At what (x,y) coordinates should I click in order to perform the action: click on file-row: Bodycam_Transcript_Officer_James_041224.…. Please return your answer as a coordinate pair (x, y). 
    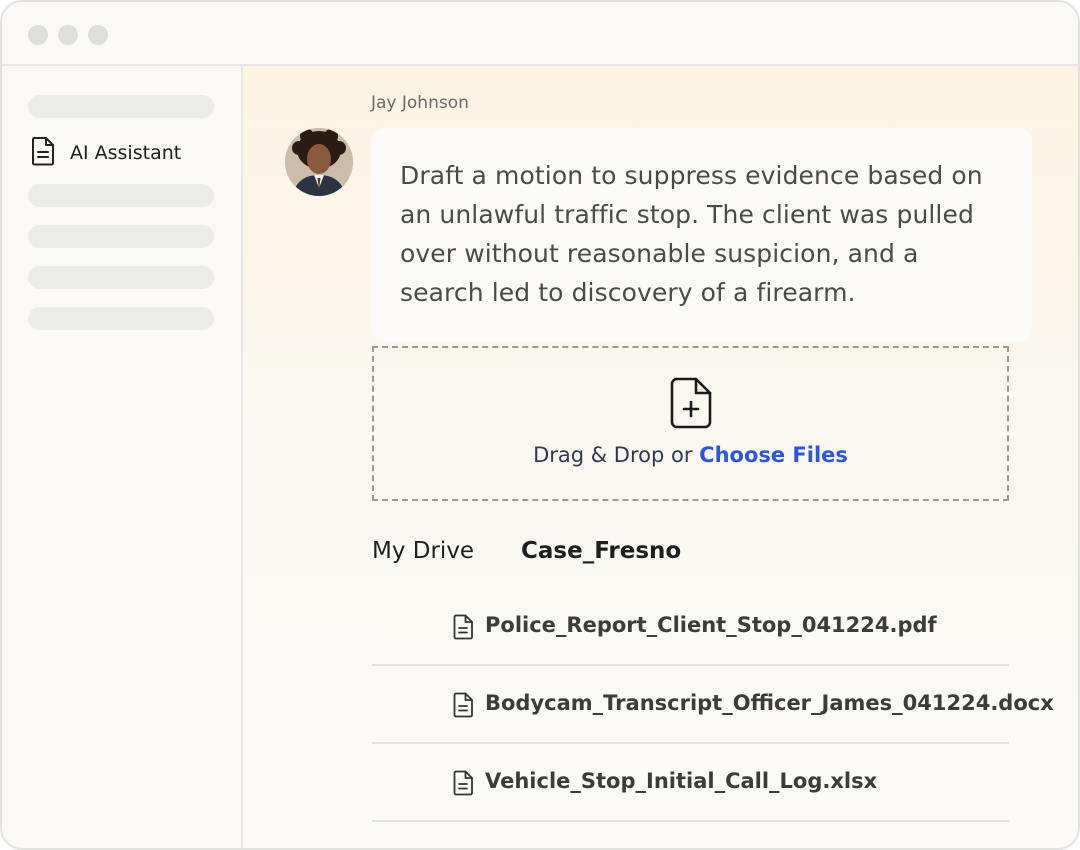
    Looking at the image, I should click on (713, 705).